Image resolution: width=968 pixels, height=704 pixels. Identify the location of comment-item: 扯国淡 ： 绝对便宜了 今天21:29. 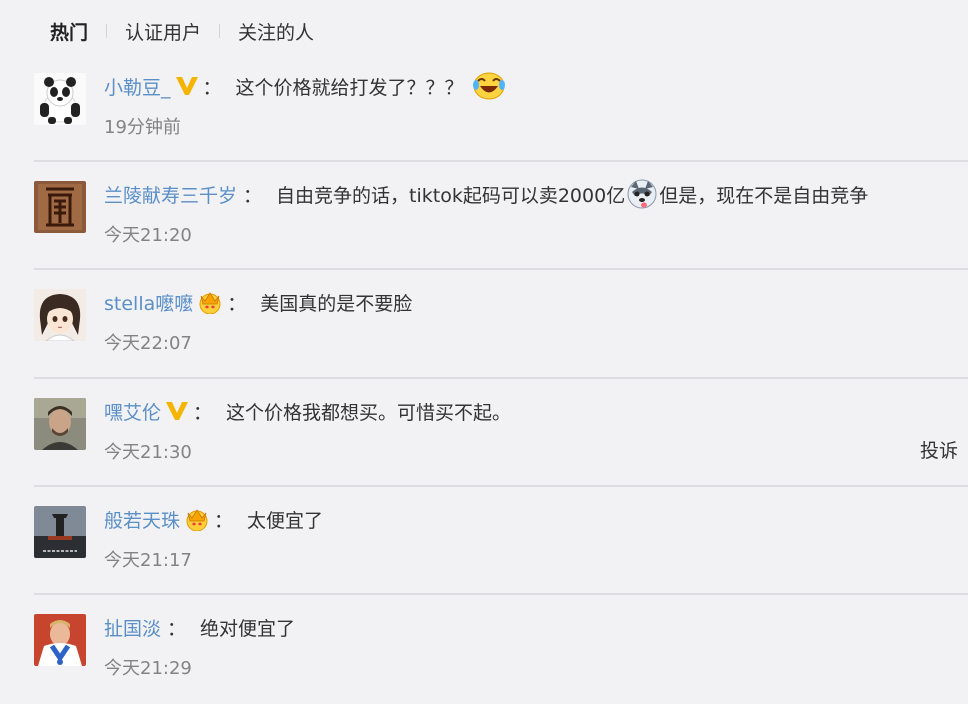
(501, 650).